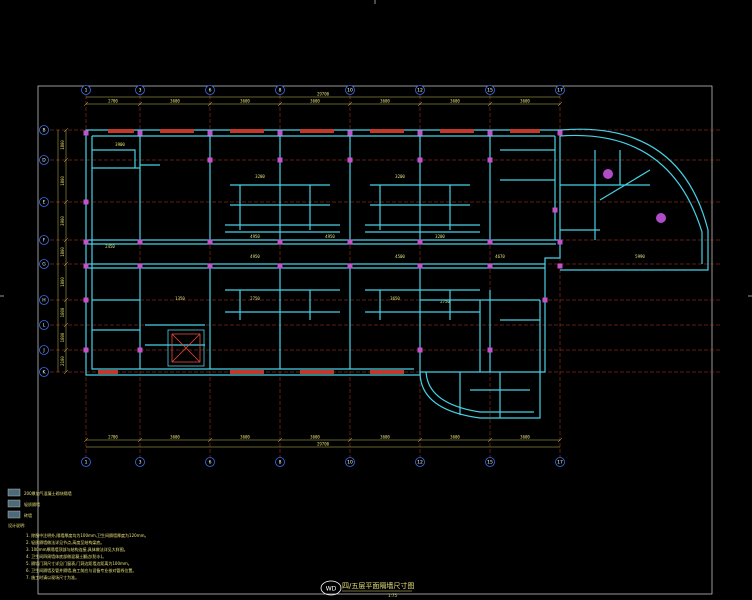 The height and width of the screenshot is (600, 752). What do you see at coordinates (255, 236) in the screenshot?
I see `dimension-label: 4950` at bounding box center [255, 236].